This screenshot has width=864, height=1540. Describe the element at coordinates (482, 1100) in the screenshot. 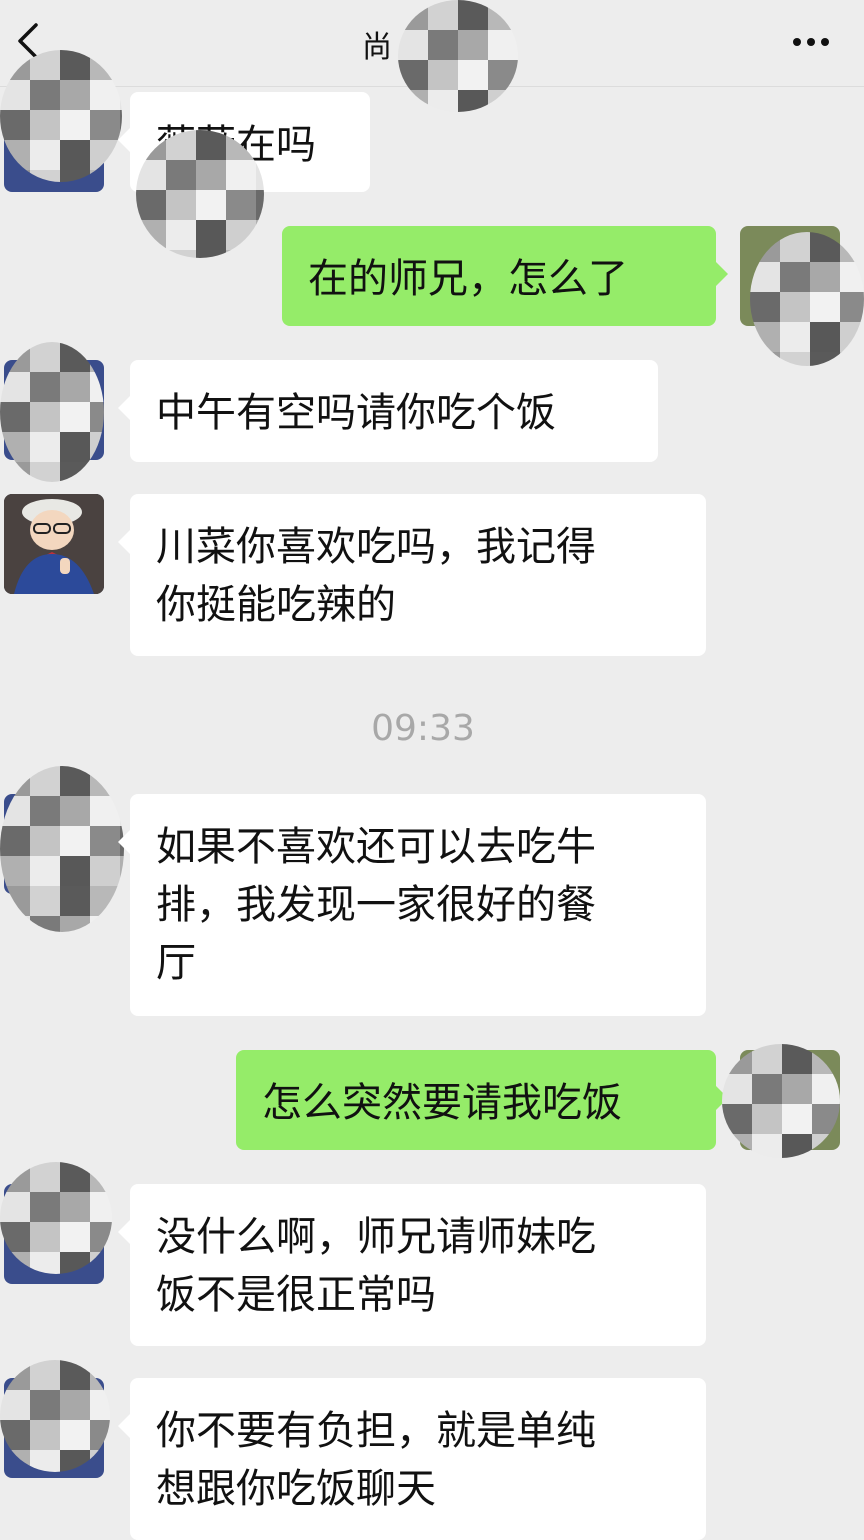

I see `message-bubble-outgoing: 怎么突然要请我吃饭` at that location.